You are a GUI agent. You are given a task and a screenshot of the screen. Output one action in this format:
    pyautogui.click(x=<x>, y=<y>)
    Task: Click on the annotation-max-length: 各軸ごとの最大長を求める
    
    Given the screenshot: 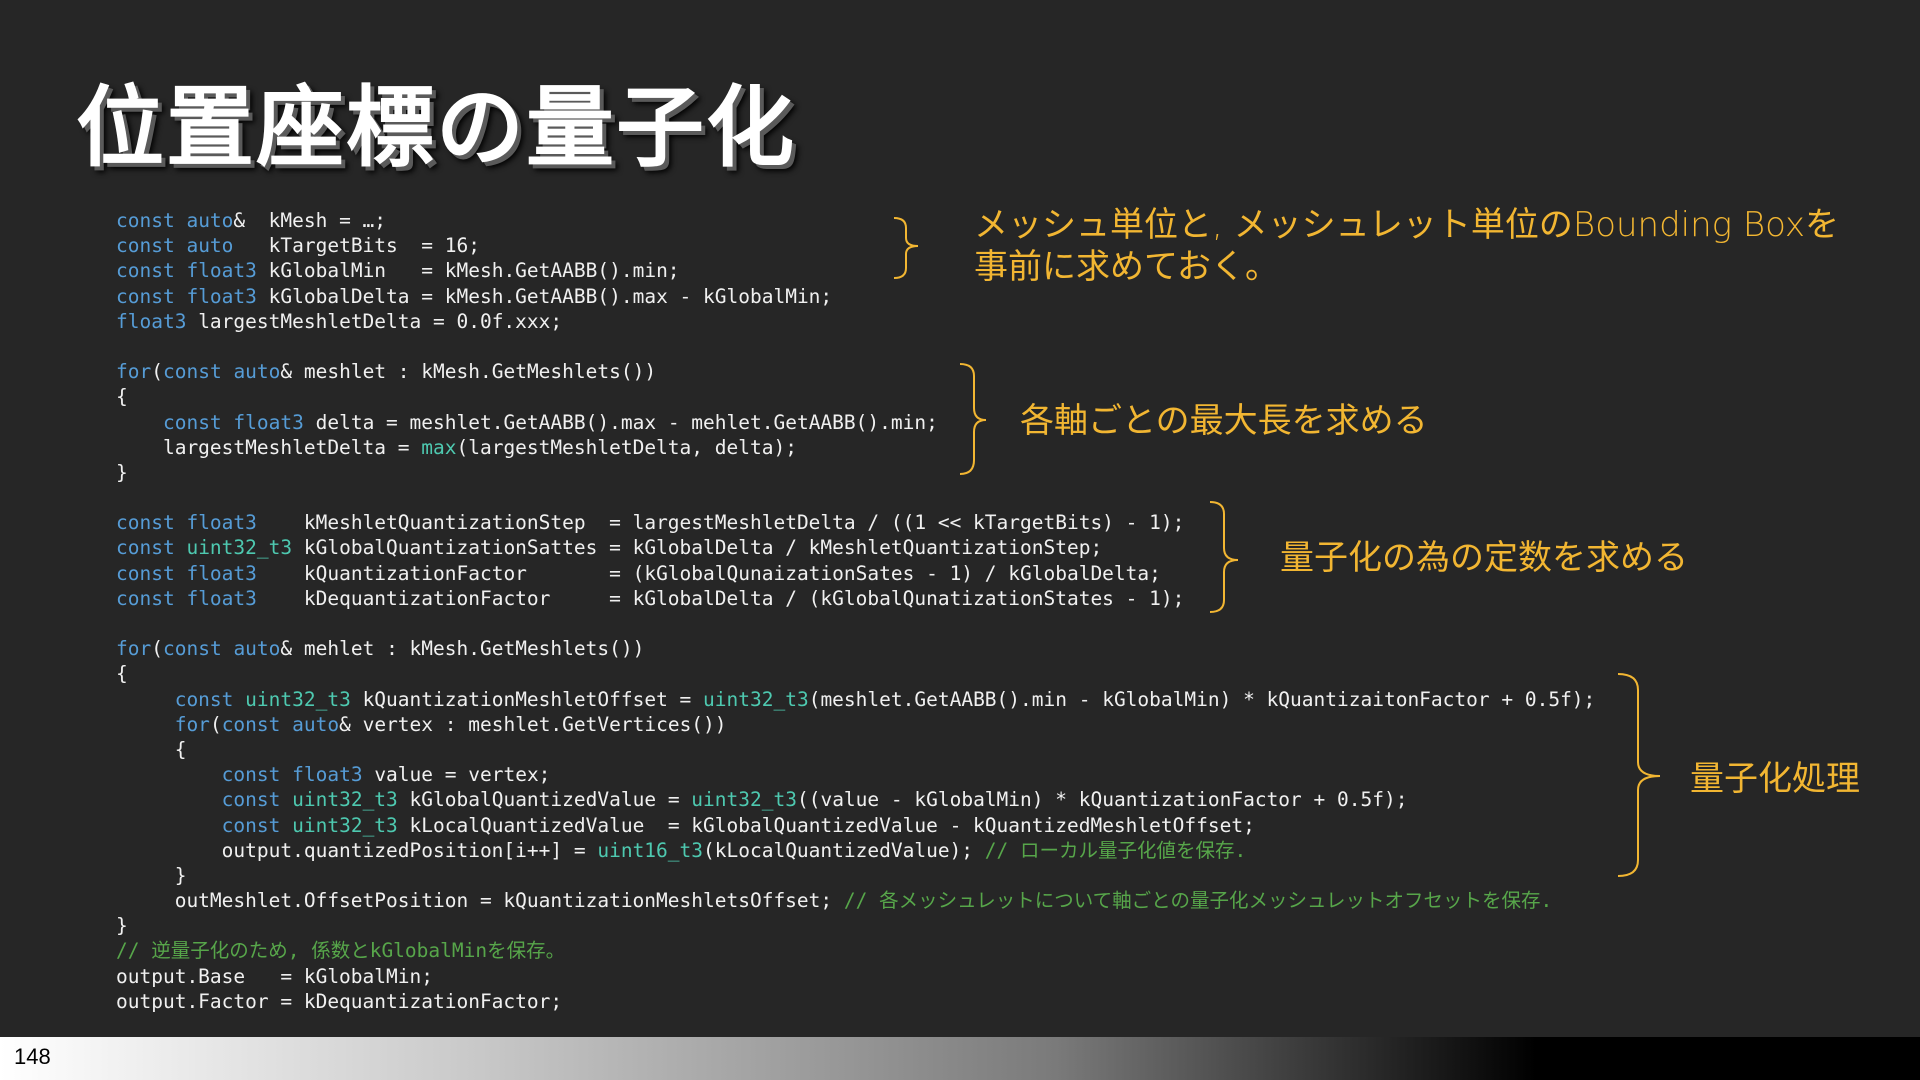 What is the action you would take?
    pyautogui.click(x=1224, y=421)
    